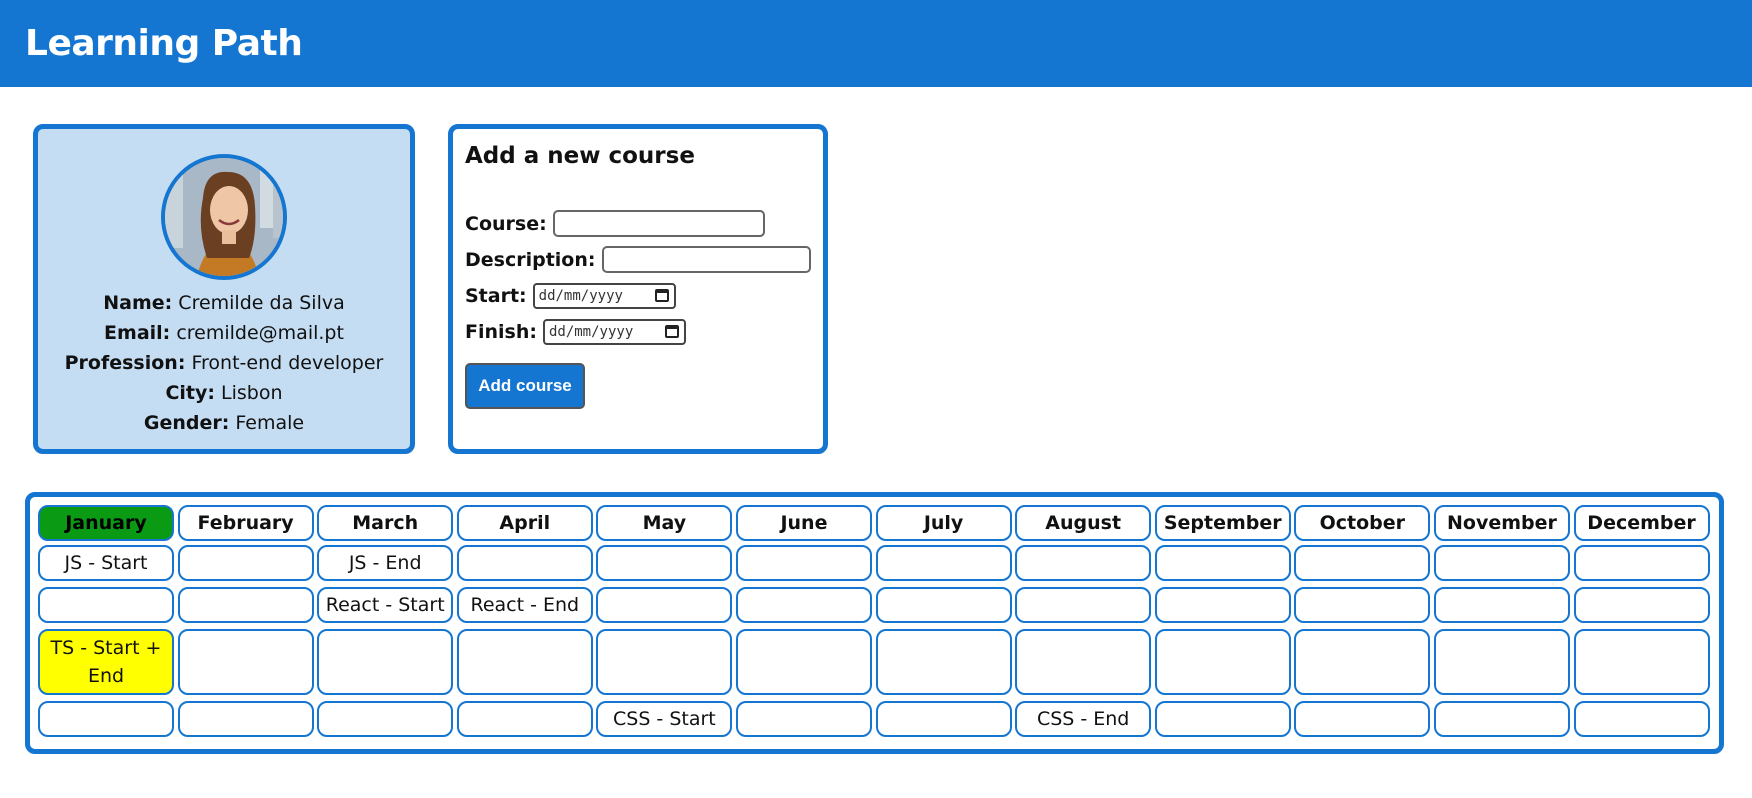  What do you see at coordinates (580, 156) in the screenshot?
I see `form-title: Add a new course` at bounding box center [580, 156].